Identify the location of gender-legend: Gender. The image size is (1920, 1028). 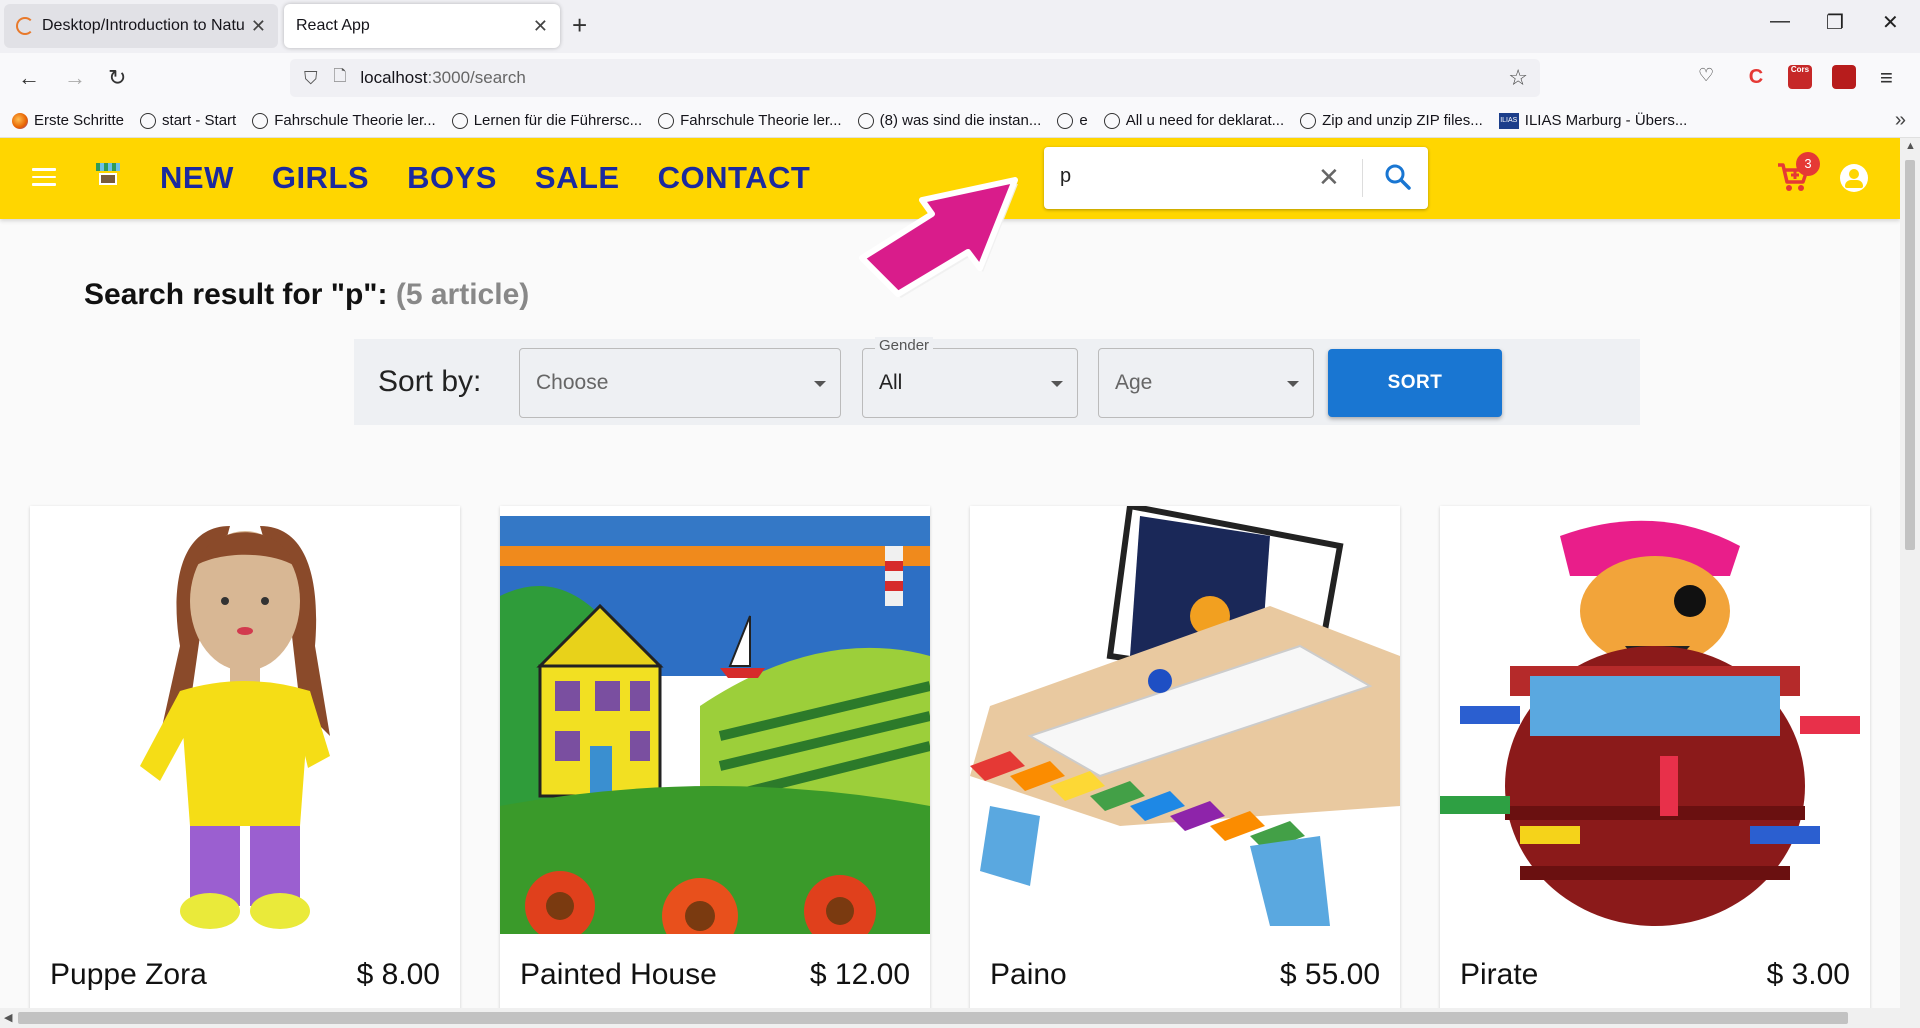
(904, 345).